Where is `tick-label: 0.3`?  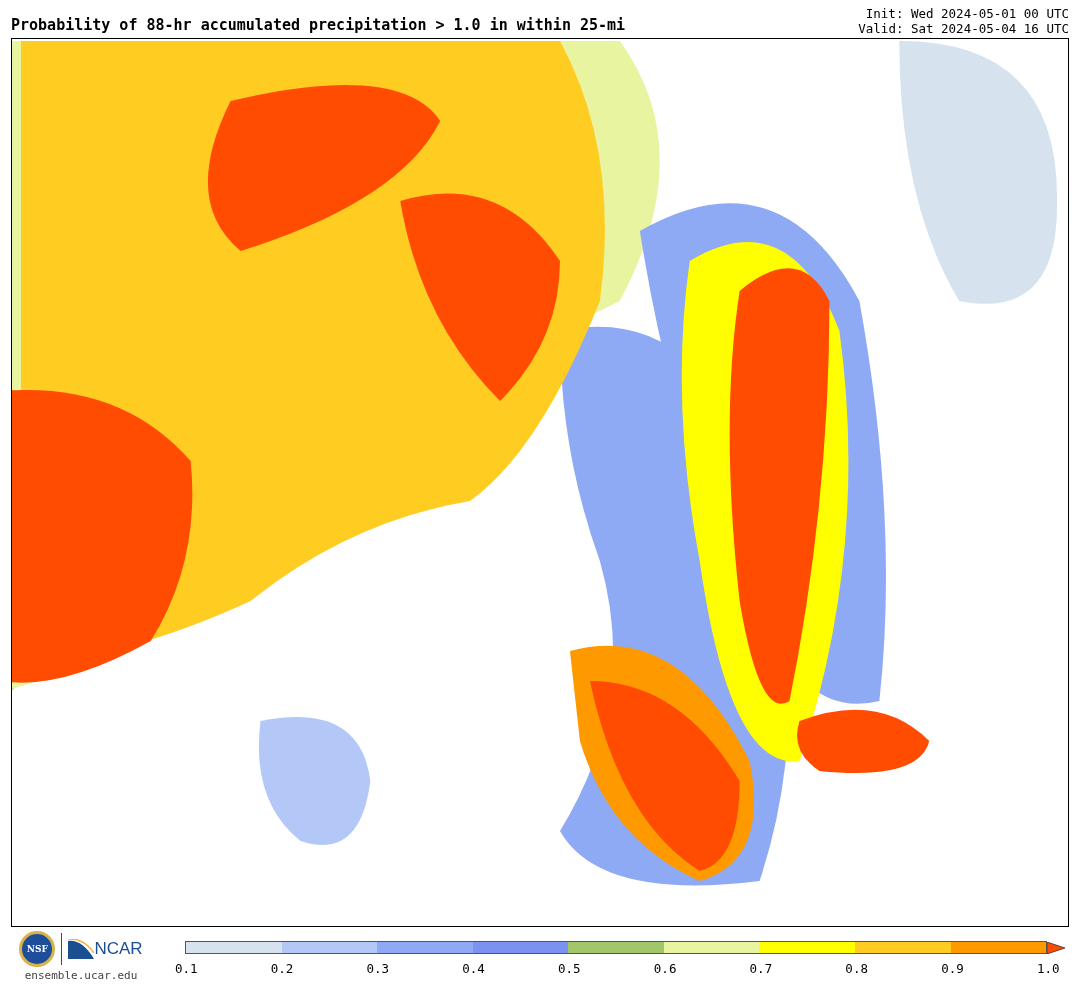
tick-label: 0.3 is located at coordinates (376, 968).